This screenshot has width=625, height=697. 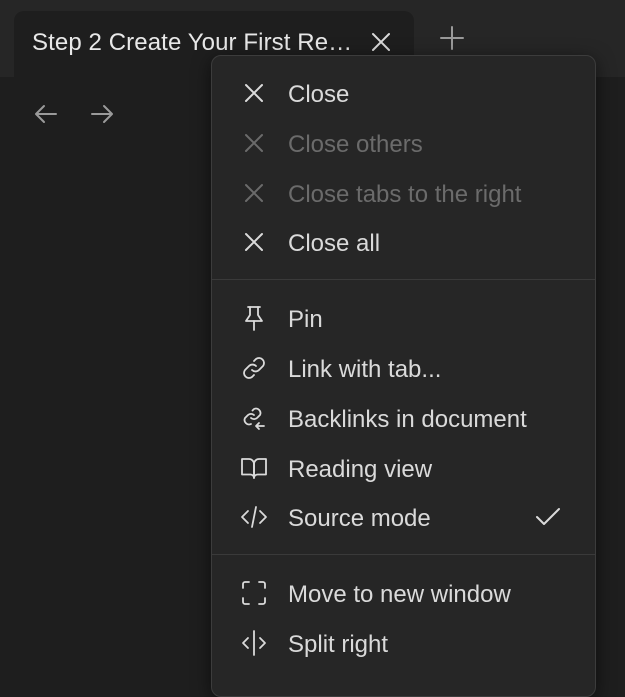 What do you see at coordinates (319, 94) in the screenshot?
I see `menu-item-label: Close` at bounding box center [319, 94].